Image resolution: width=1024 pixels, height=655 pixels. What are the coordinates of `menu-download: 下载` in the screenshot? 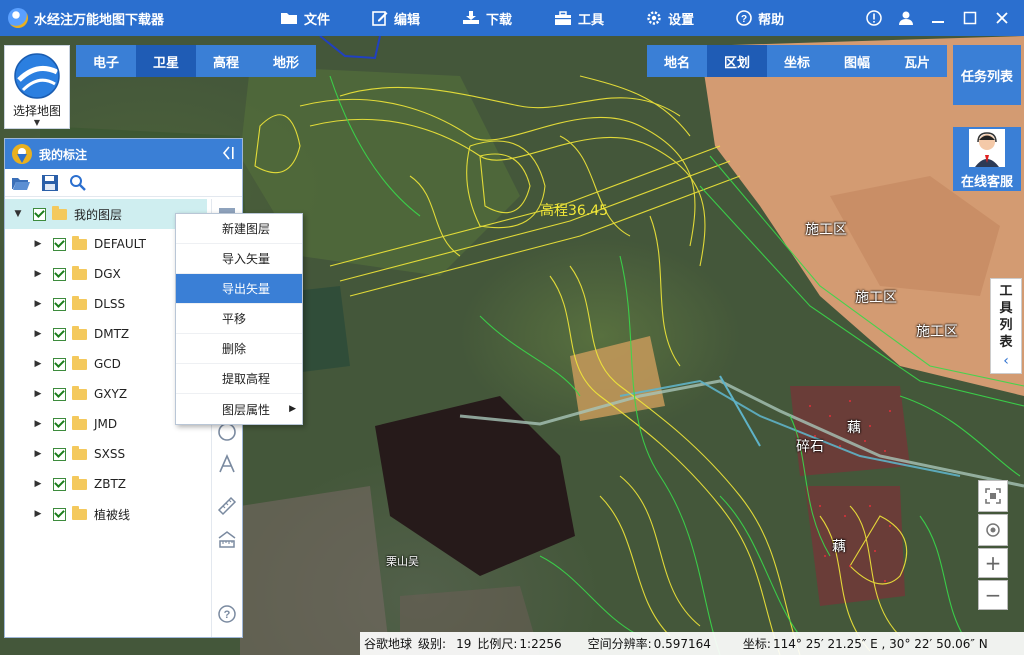 It's located at (487, 18).